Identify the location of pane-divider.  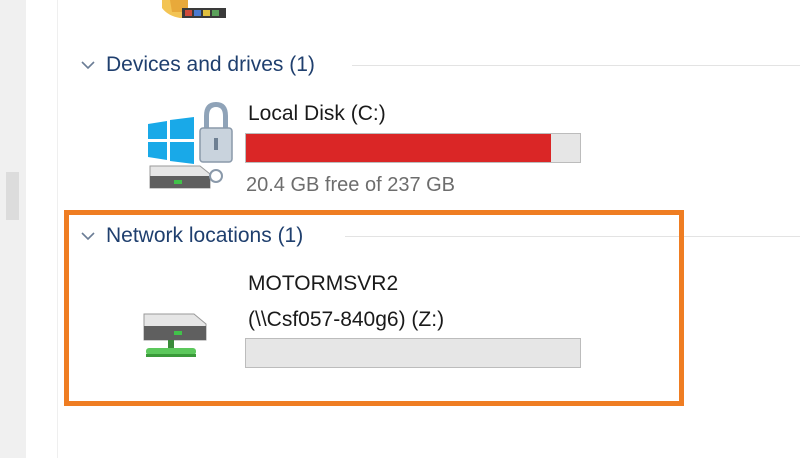
(57, 229).